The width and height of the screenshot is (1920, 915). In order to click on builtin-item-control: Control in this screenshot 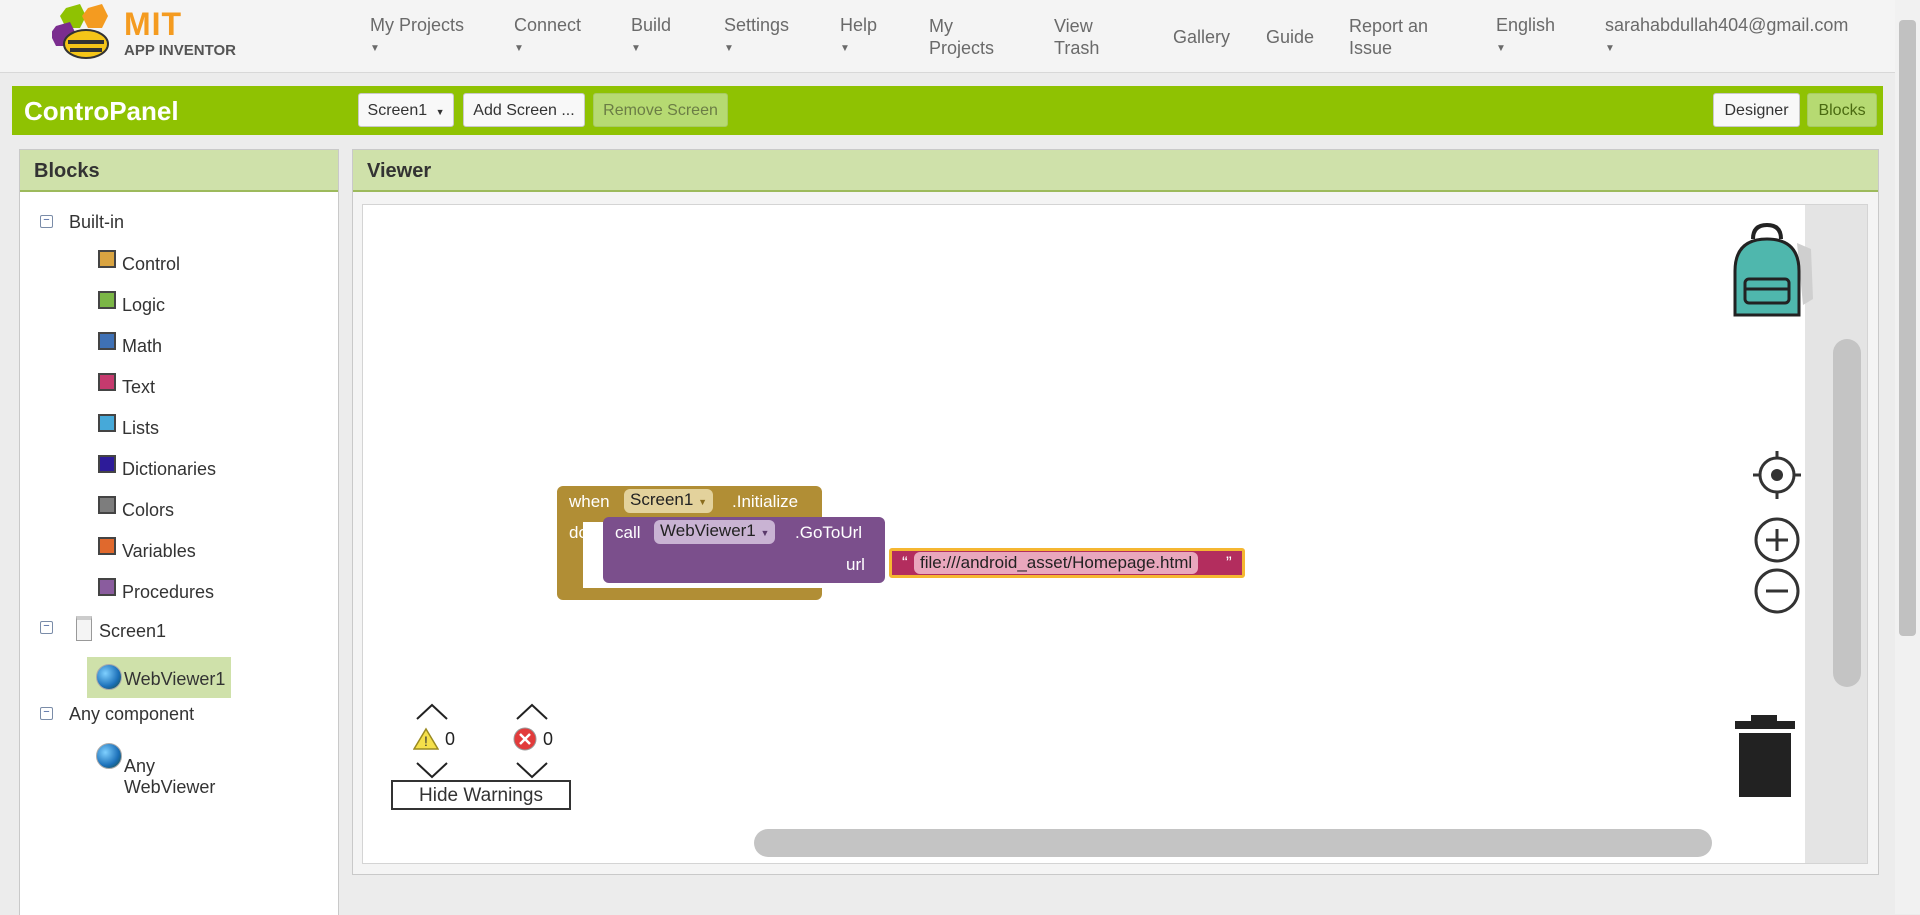, I will do `click(198, 265)`.